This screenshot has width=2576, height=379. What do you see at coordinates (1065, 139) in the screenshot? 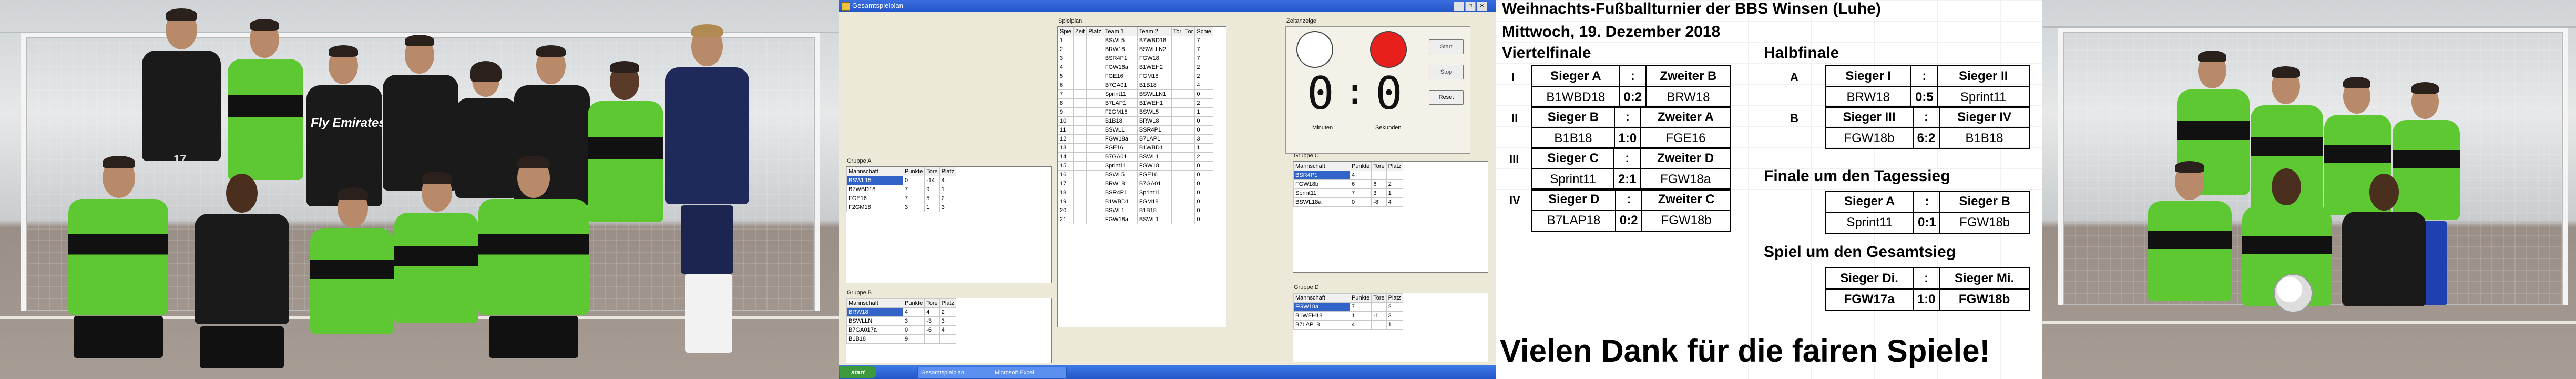
I see `spielplan-cell: 12` at bounding box center [1065, 139].